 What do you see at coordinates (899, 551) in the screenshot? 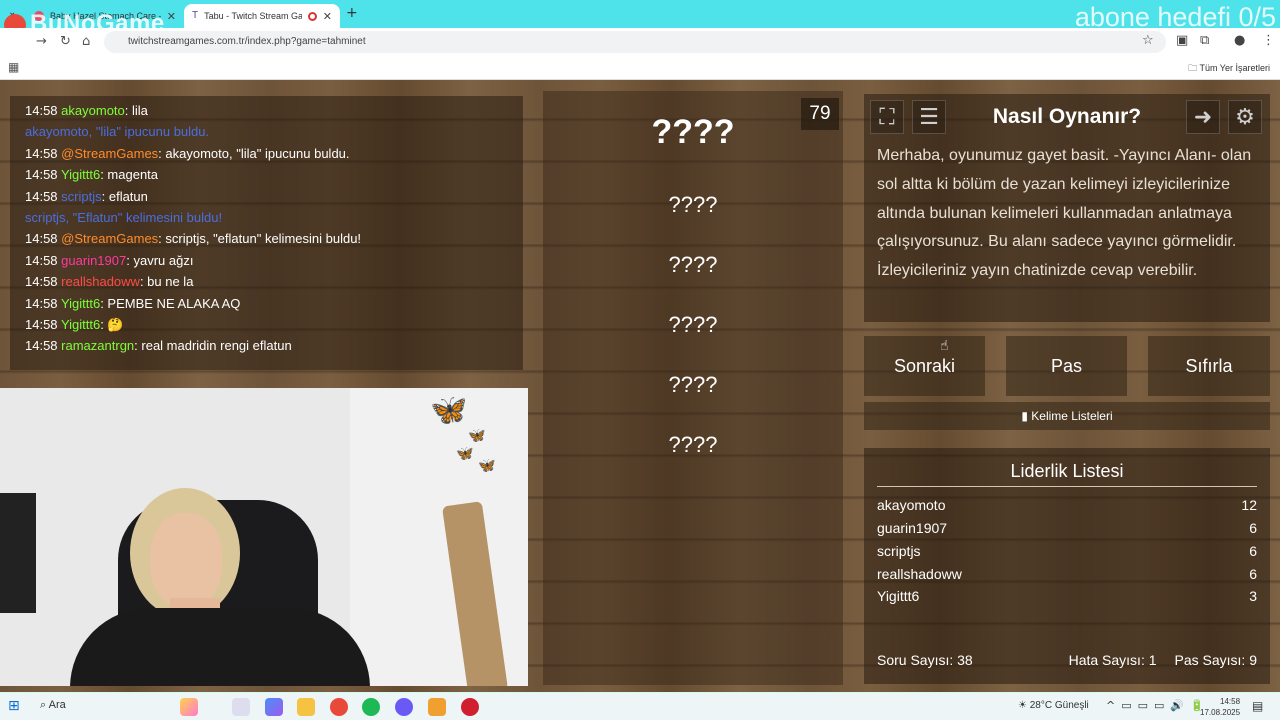
I see `player-name: scriptjs` at bounding box center [899, 551].